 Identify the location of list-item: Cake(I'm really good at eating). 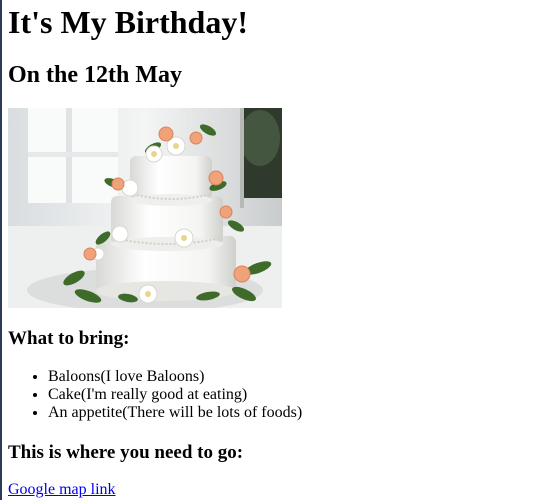
(175, 395).